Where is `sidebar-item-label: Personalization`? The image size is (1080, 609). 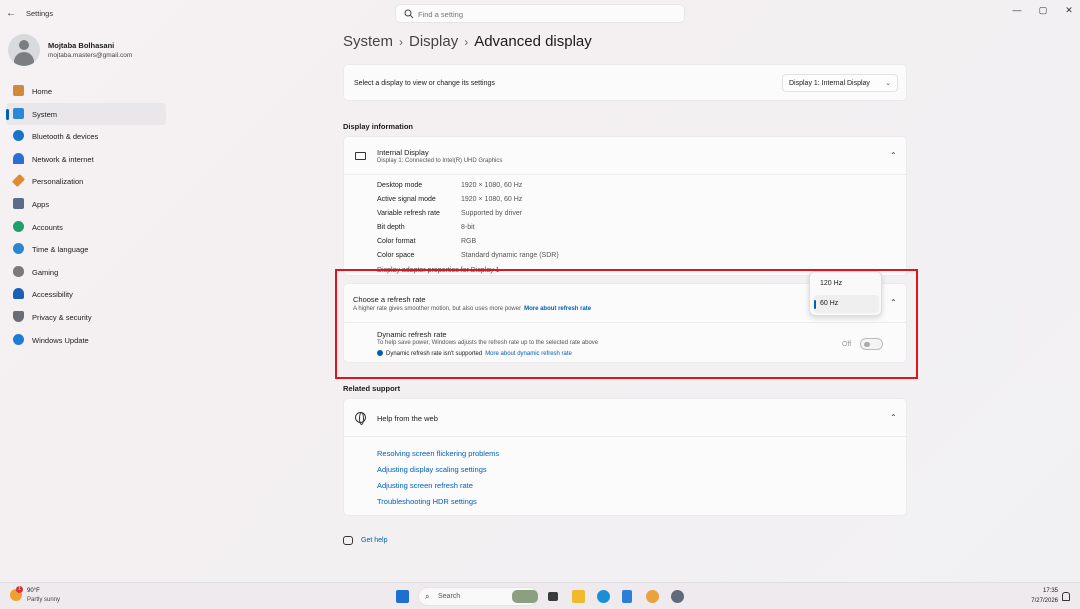
sidebar-item-label: Personalization is located at coordinates (58, 182).